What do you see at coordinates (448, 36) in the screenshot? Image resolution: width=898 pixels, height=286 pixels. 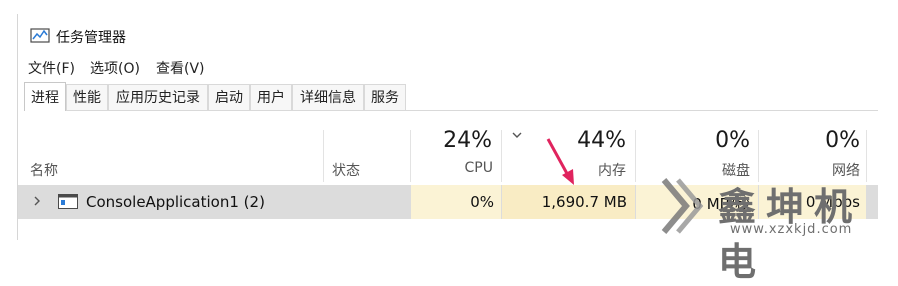 I see `title-bar: 任务管理器` at bounding box center [448, 36].